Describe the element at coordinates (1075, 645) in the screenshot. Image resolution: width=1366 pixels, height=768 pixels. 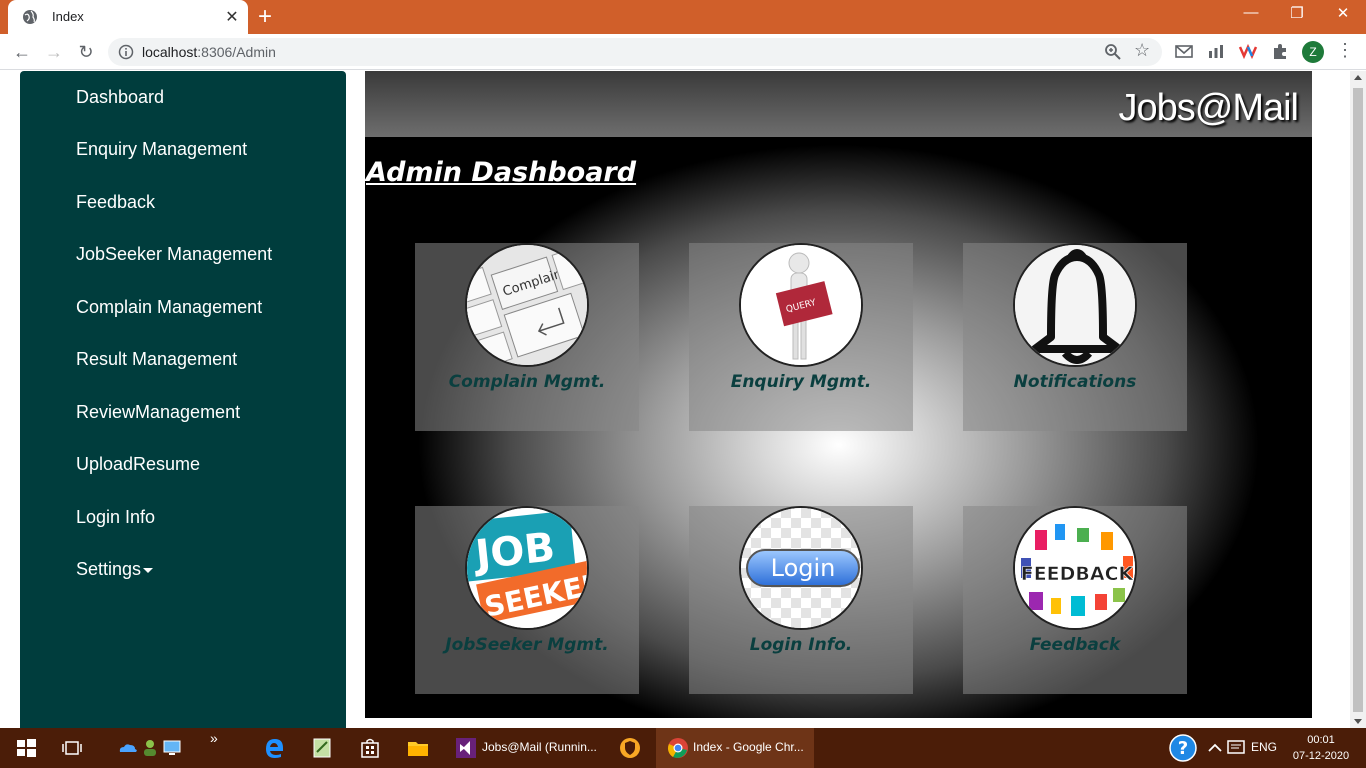
I see `card-label: Feedback` at that location.